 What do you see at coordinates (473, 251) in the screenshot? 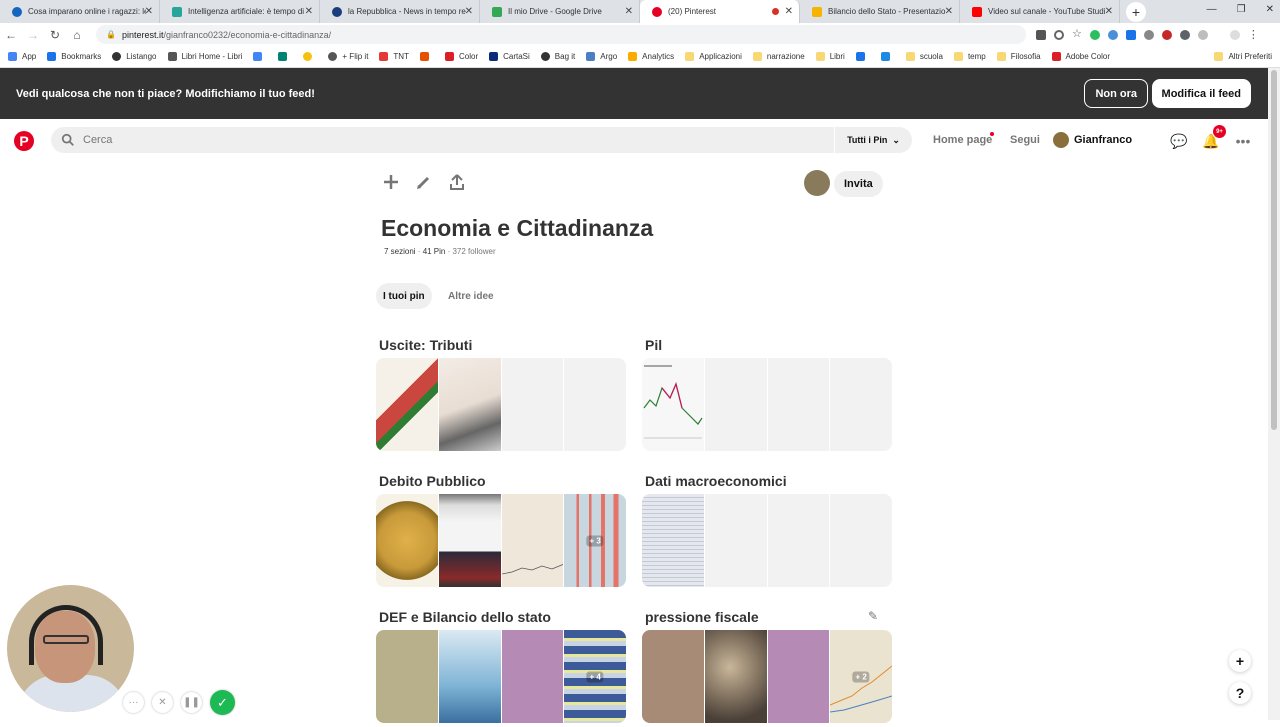
I see `followers-count: 372 follower` at bounding box center [473, 251].